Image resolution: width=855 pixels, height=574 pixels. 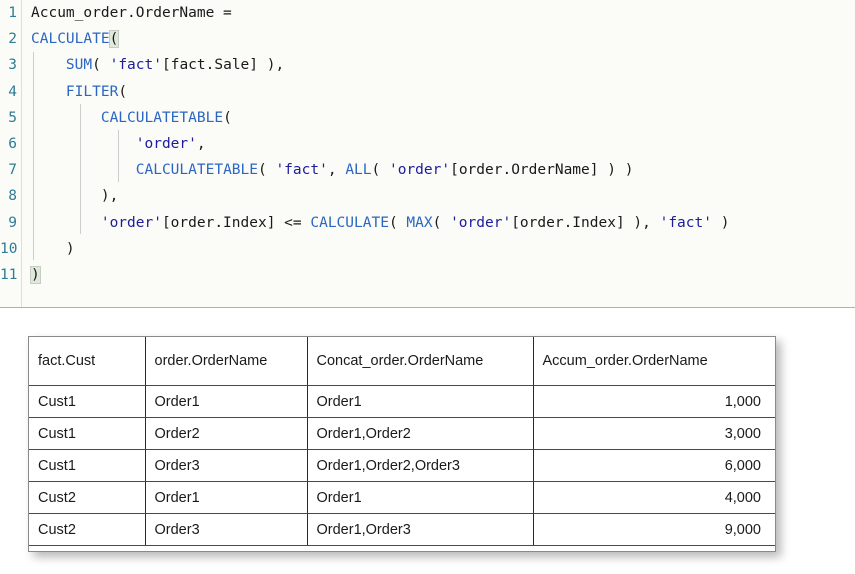 What do you see at coordinates (427, 118) in the screenshot?
I see `code-line-5: 5 CALCULATETABLE(` at bounding box center [427, 118].